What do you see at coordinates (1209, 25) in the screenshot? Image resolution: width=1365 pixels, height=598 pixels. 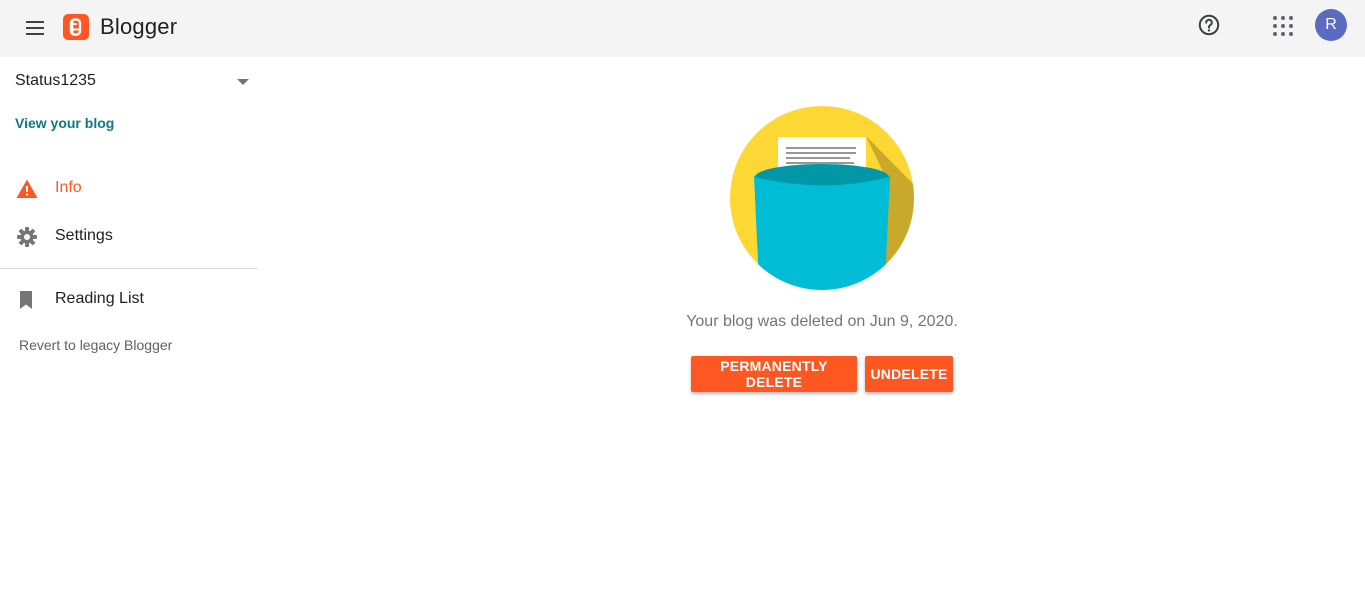 I see `help-icon` at bounding box center [1209, 25].